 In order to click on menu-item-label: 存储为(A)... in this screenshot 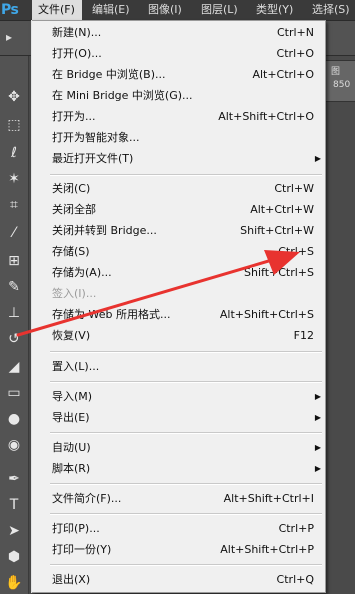, I will do `click(82, 272)`.